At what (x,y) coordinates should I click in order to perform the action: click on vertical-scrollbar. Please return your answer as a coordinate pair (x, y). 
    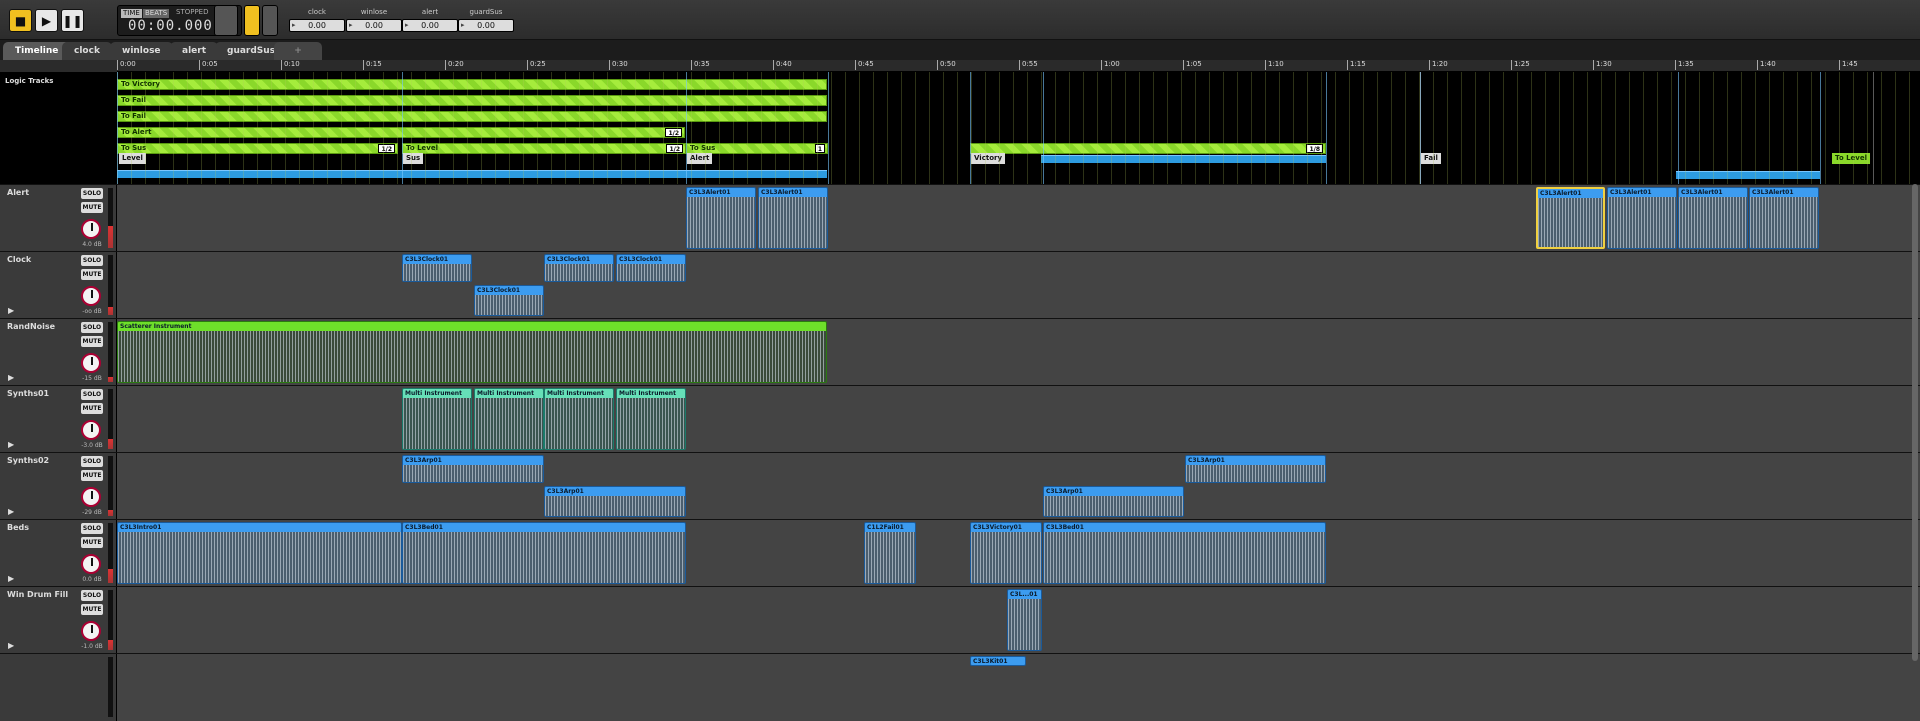
    Looking at the image, I should click on (1915, 422).